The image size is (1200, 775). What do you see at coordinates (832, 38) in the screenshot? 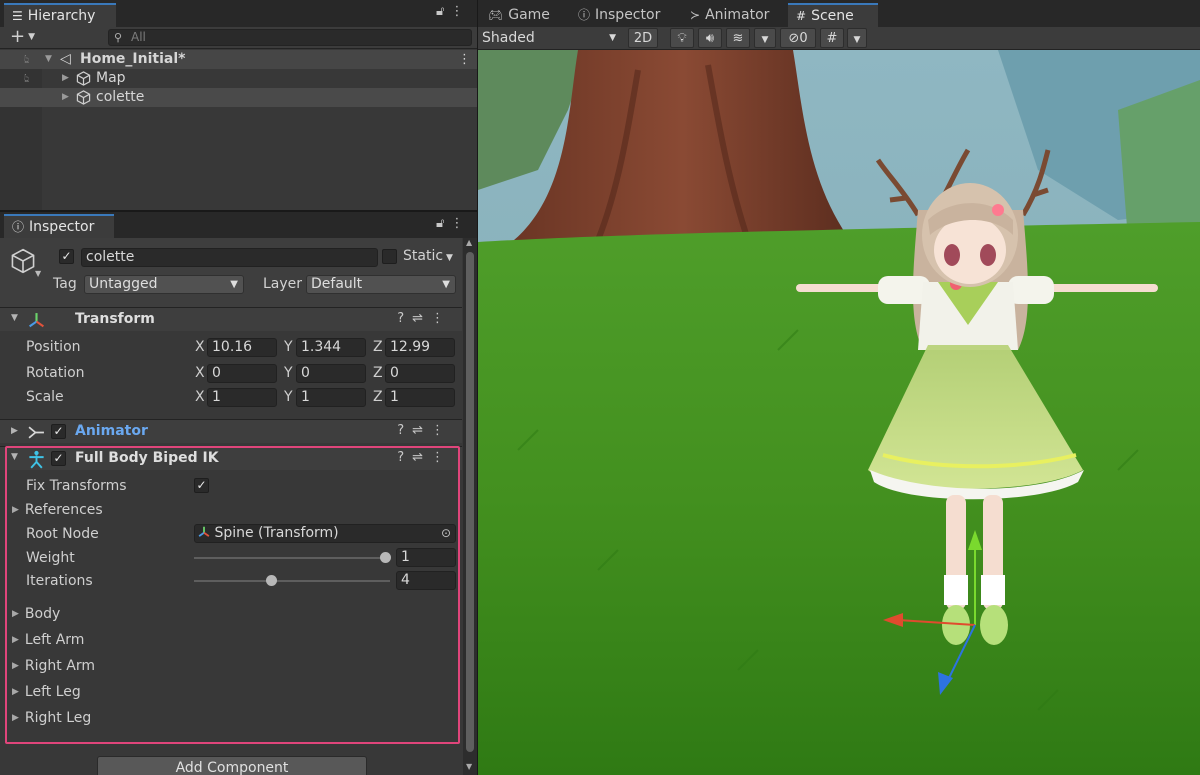
I see `grid-toggle-button: #` at bounding box center [832, 38].